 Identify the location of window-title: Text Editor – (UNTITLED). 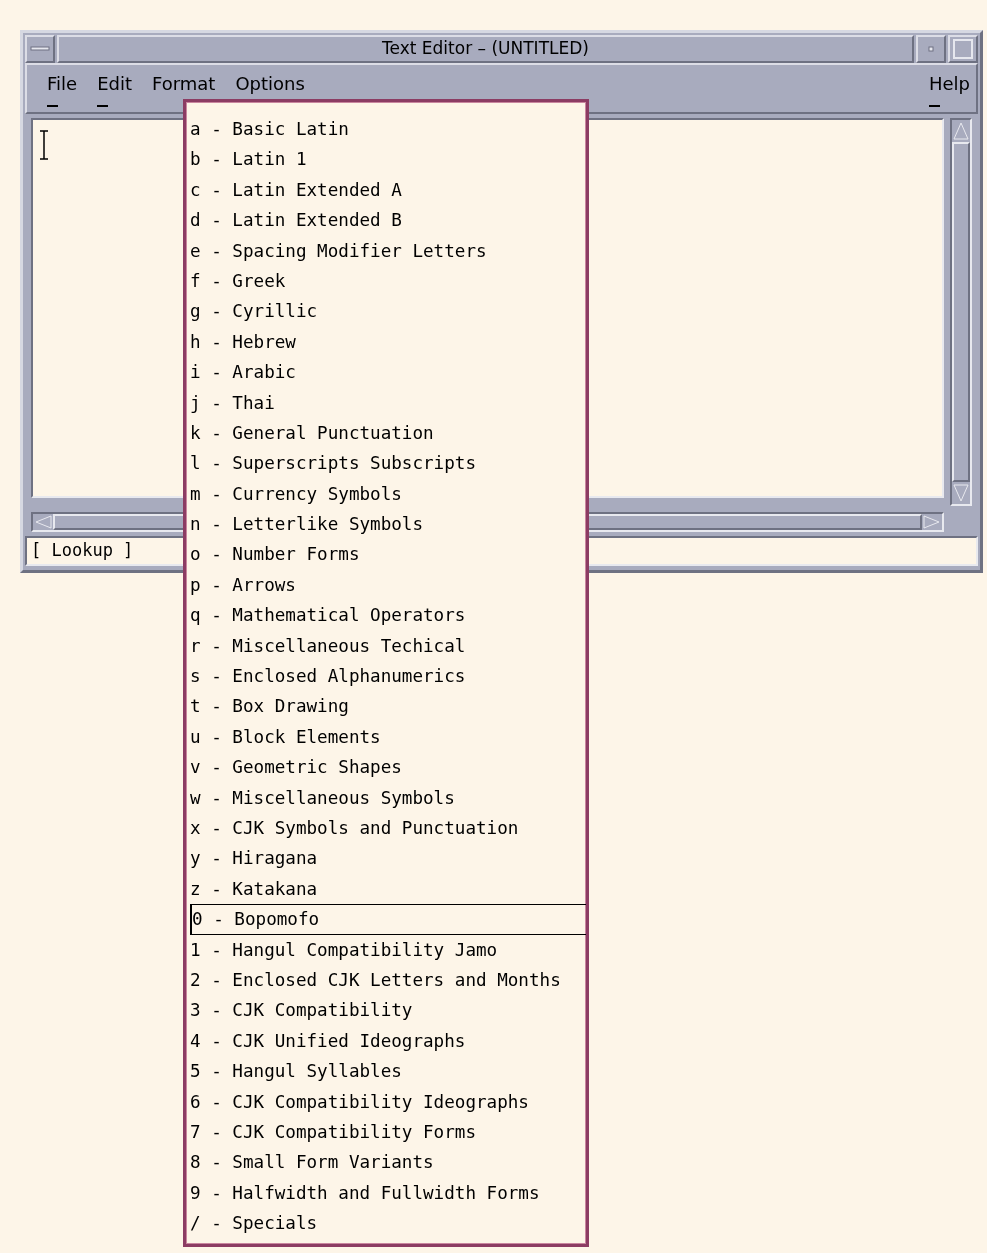
(485, 49).